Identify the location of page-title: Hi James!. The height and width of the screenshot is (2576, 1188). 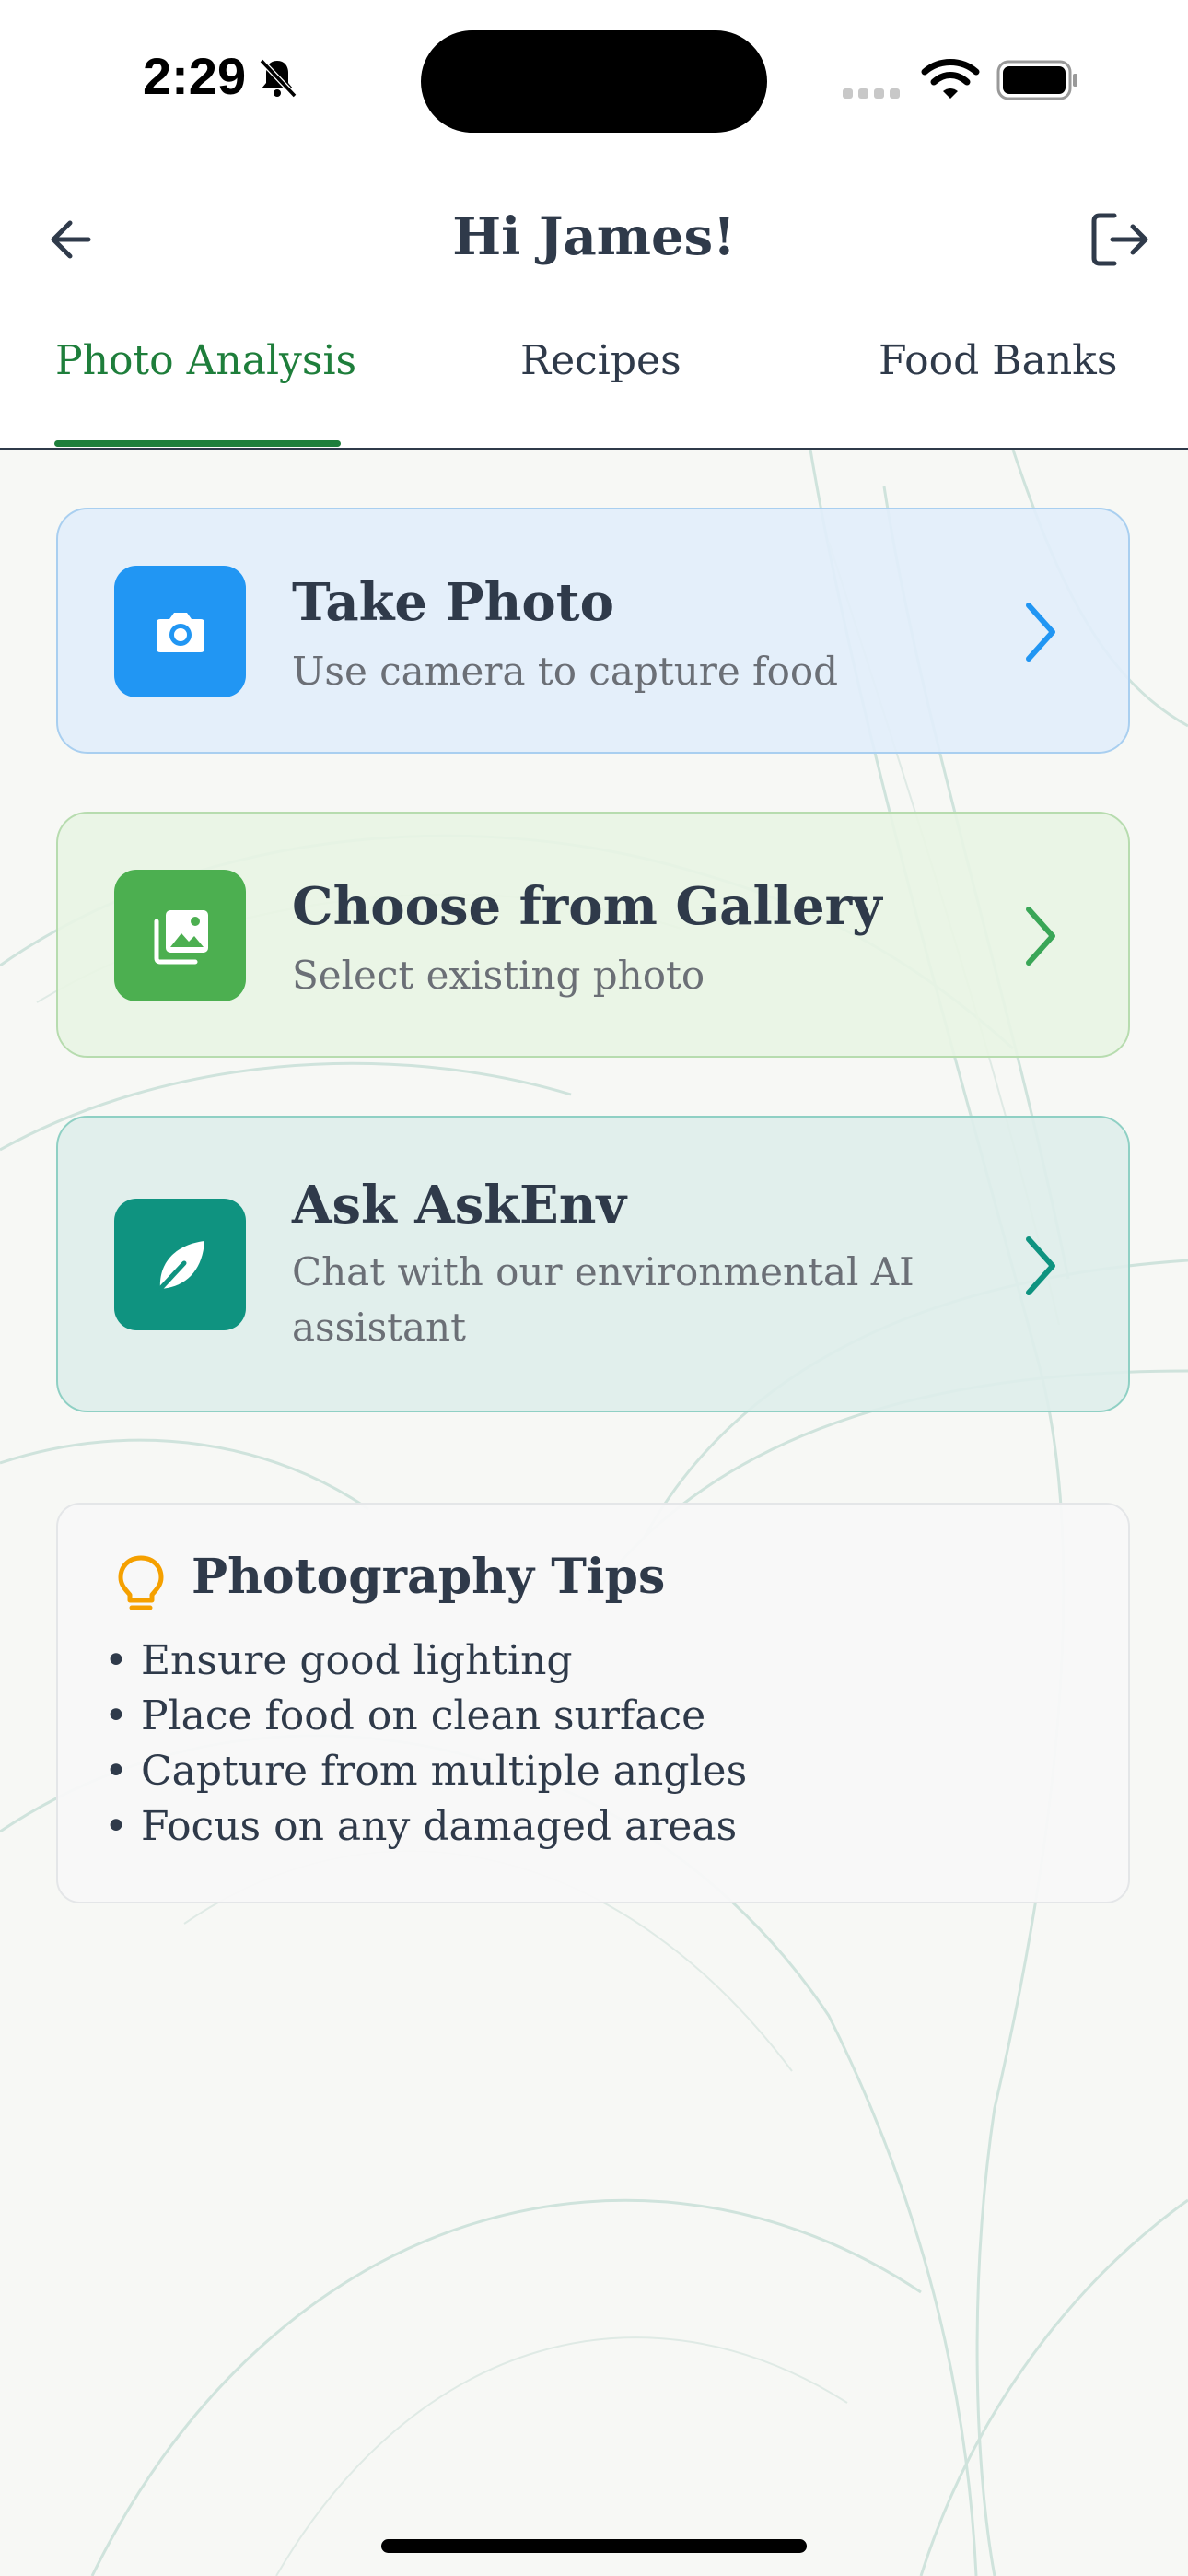
(594, 236).